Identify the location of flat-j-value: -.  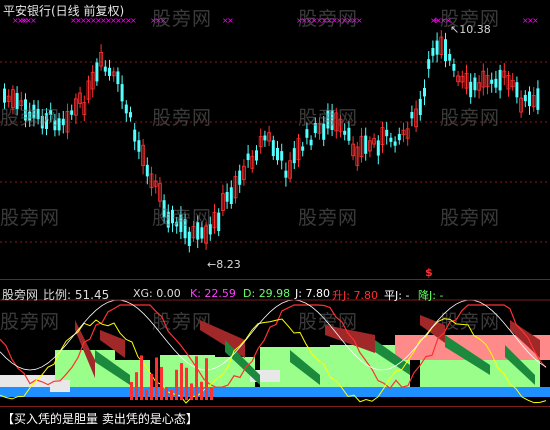
(407, 295).